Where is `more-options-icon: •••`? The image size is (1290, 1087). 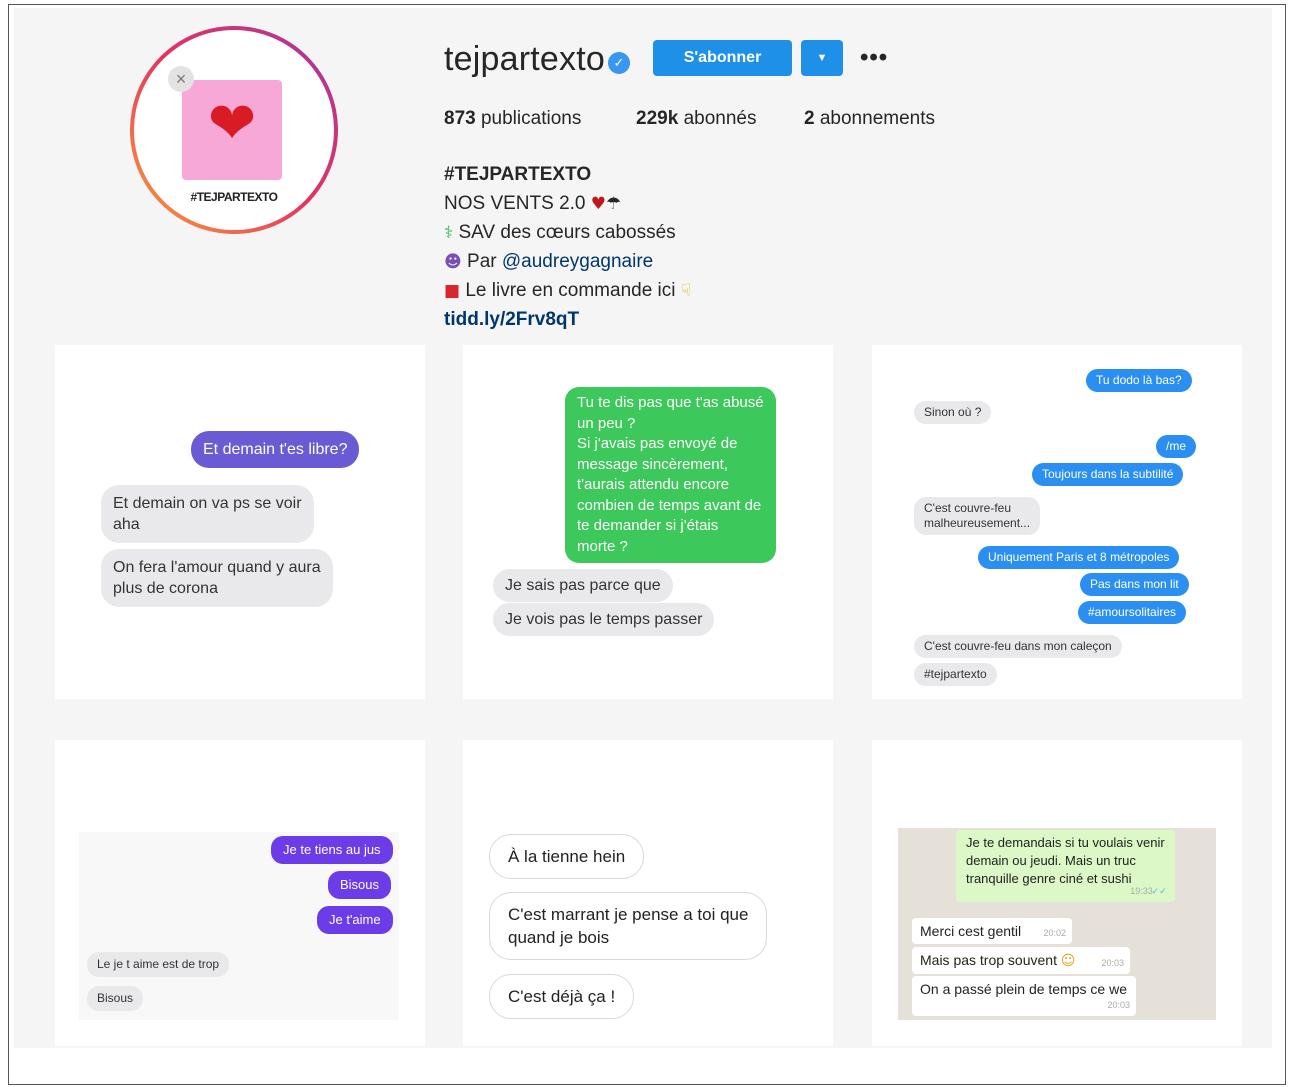 more-options-icon: ••• is located at coordinates (874, 58).